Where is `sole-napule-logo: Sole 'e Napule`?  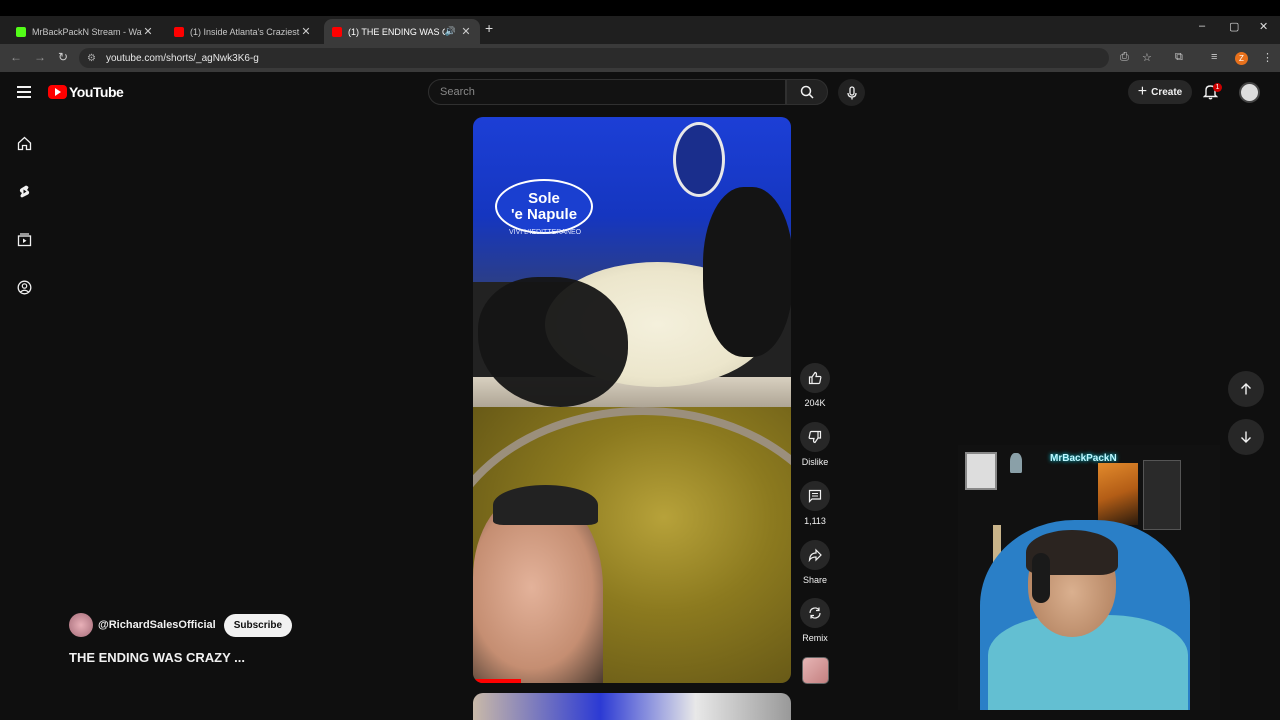
sole-napule-logo: Sole 'e Napule is located at coordinates (544, 206).